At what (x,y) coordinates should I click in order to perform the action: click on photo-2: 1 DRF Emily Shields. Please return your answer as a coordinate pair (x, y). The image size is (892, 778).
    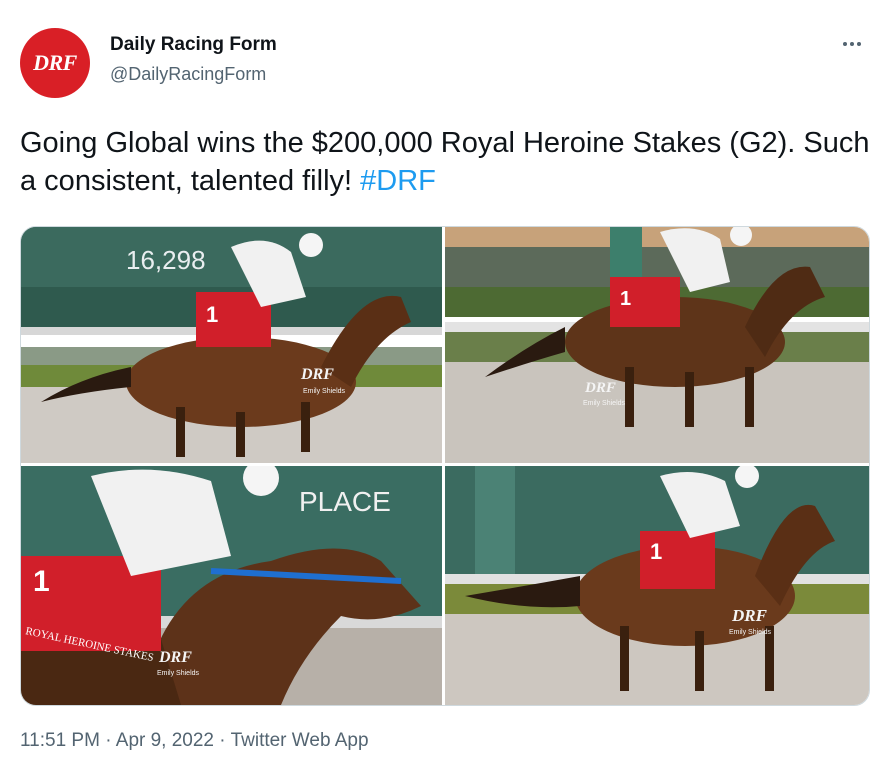
    Looking at the image, I should click on (657, 345).